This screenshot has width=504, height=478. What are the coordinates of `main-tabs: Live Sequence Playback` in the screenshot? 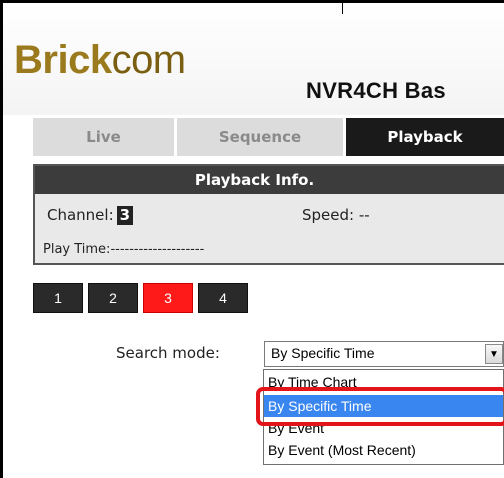 It's located at (268, 137).